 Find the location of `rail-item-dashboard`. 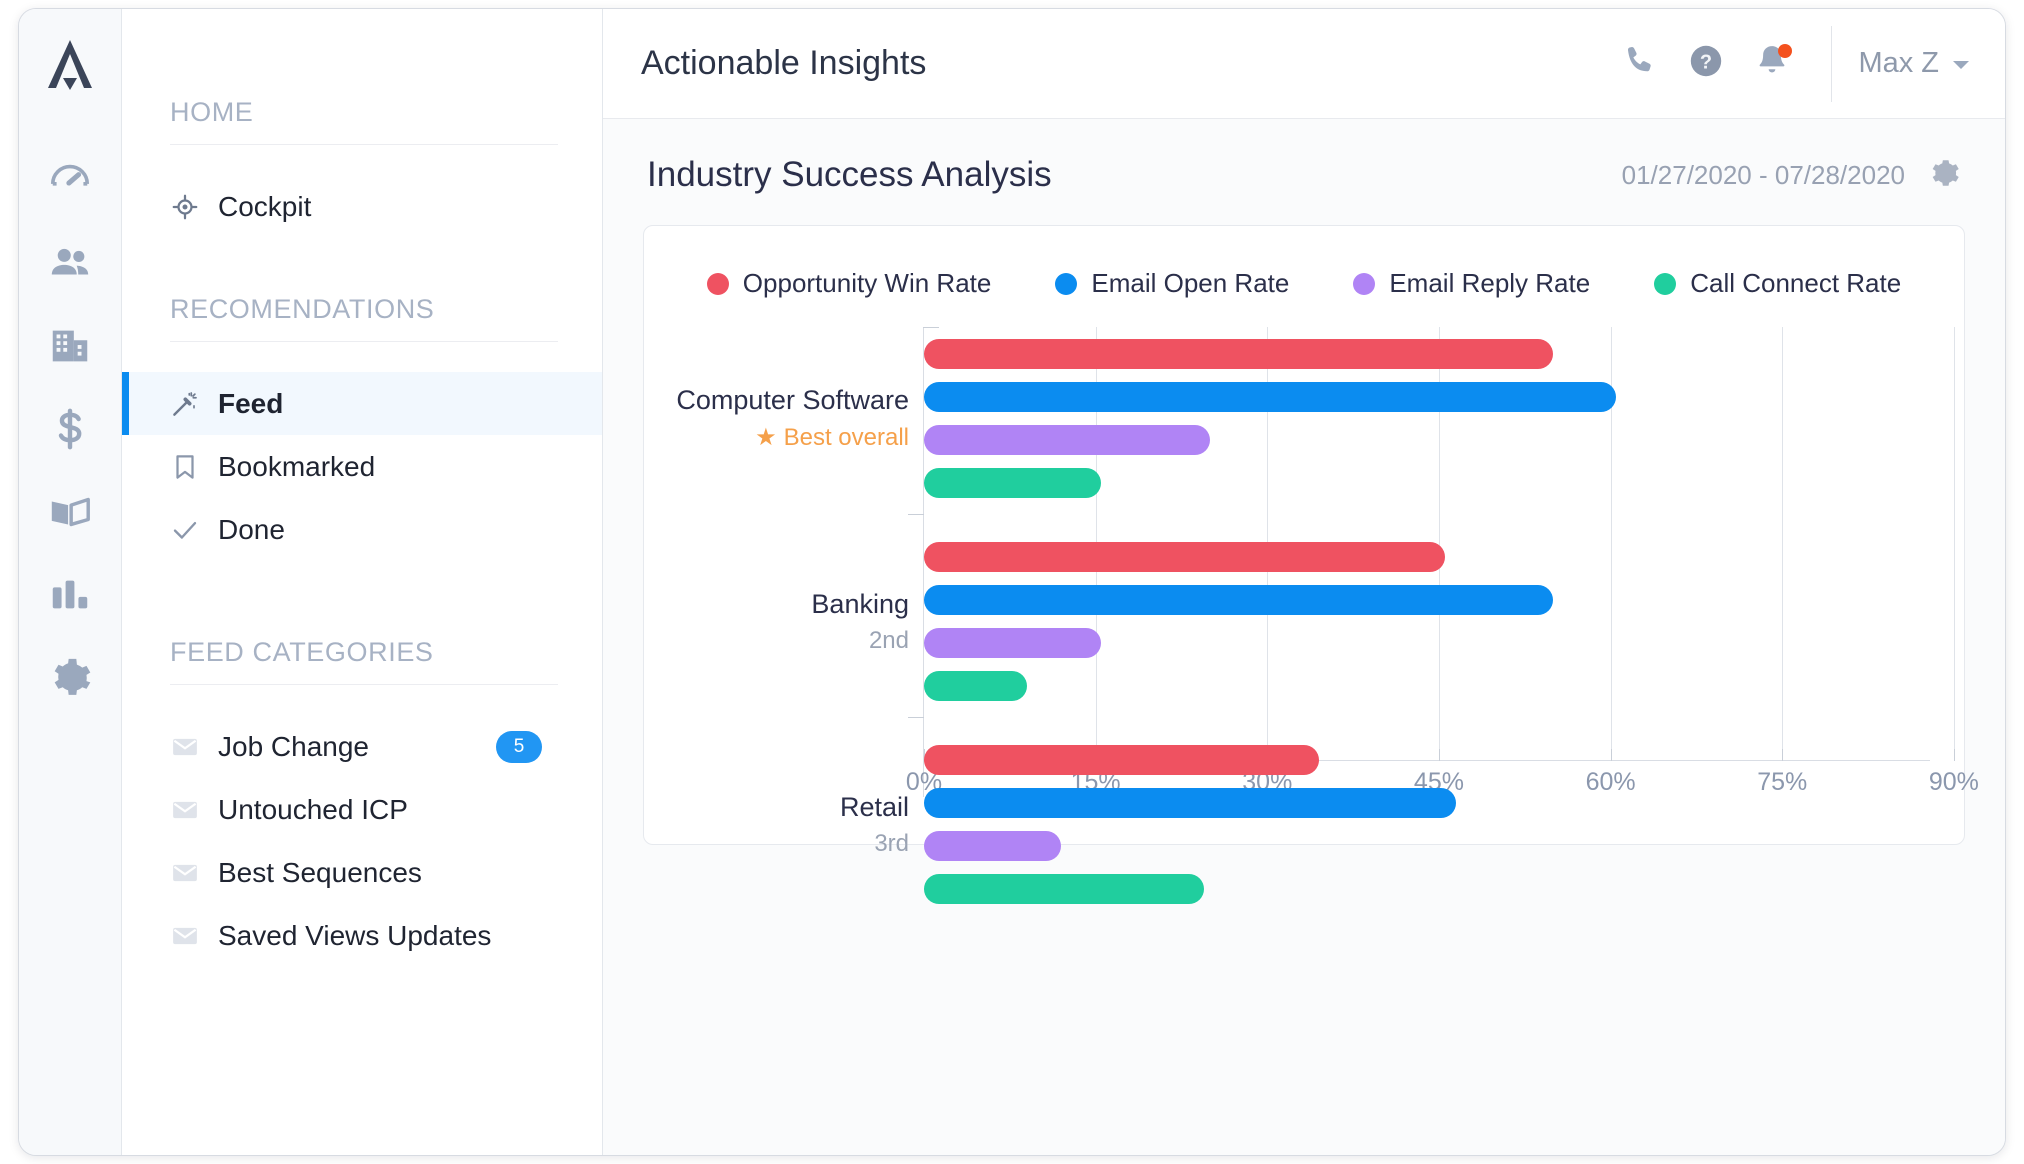

rail-item-dashboard is located at coordinates (70, 180).